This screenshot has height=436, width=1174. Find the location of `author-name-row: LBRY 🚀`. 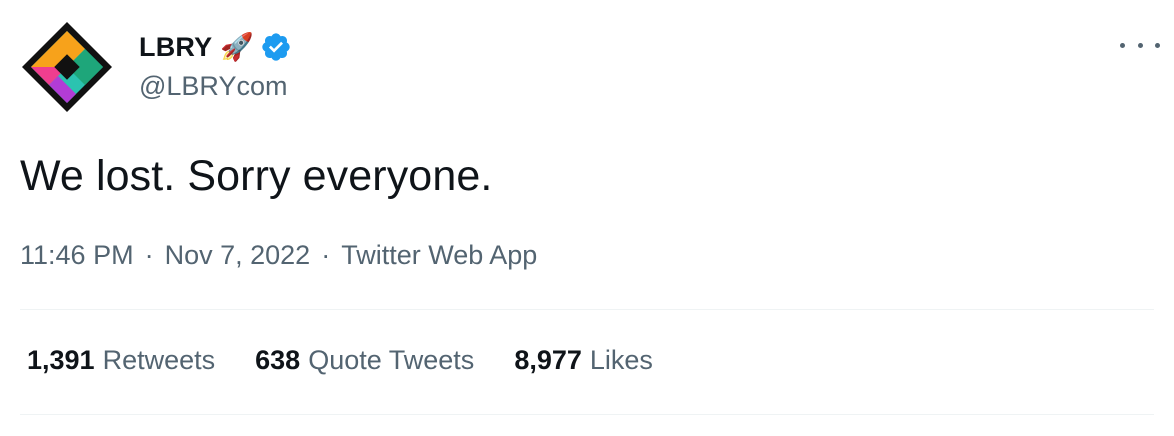

author-name-row: LBRY 🚀 is located at coordinates (215, 47).